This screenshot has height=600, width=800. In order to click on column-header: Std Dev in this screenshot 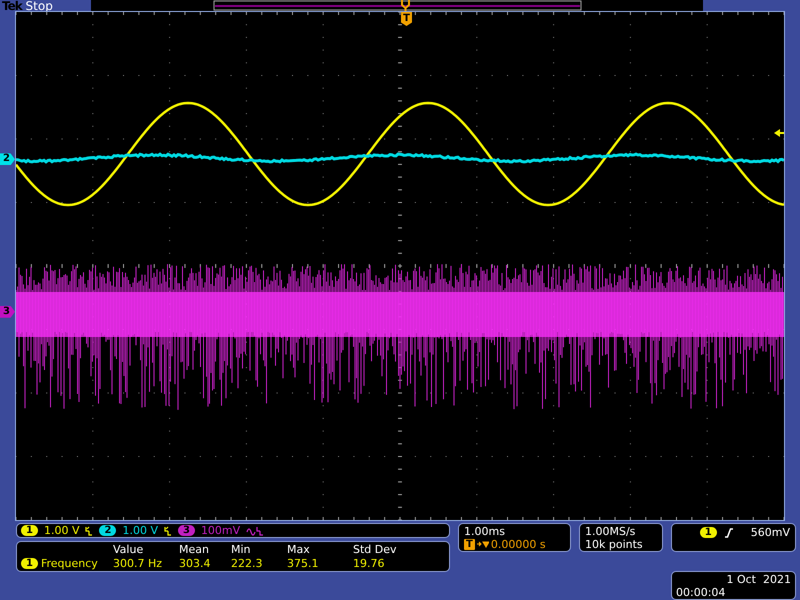, I will do `click(375, 549)`.